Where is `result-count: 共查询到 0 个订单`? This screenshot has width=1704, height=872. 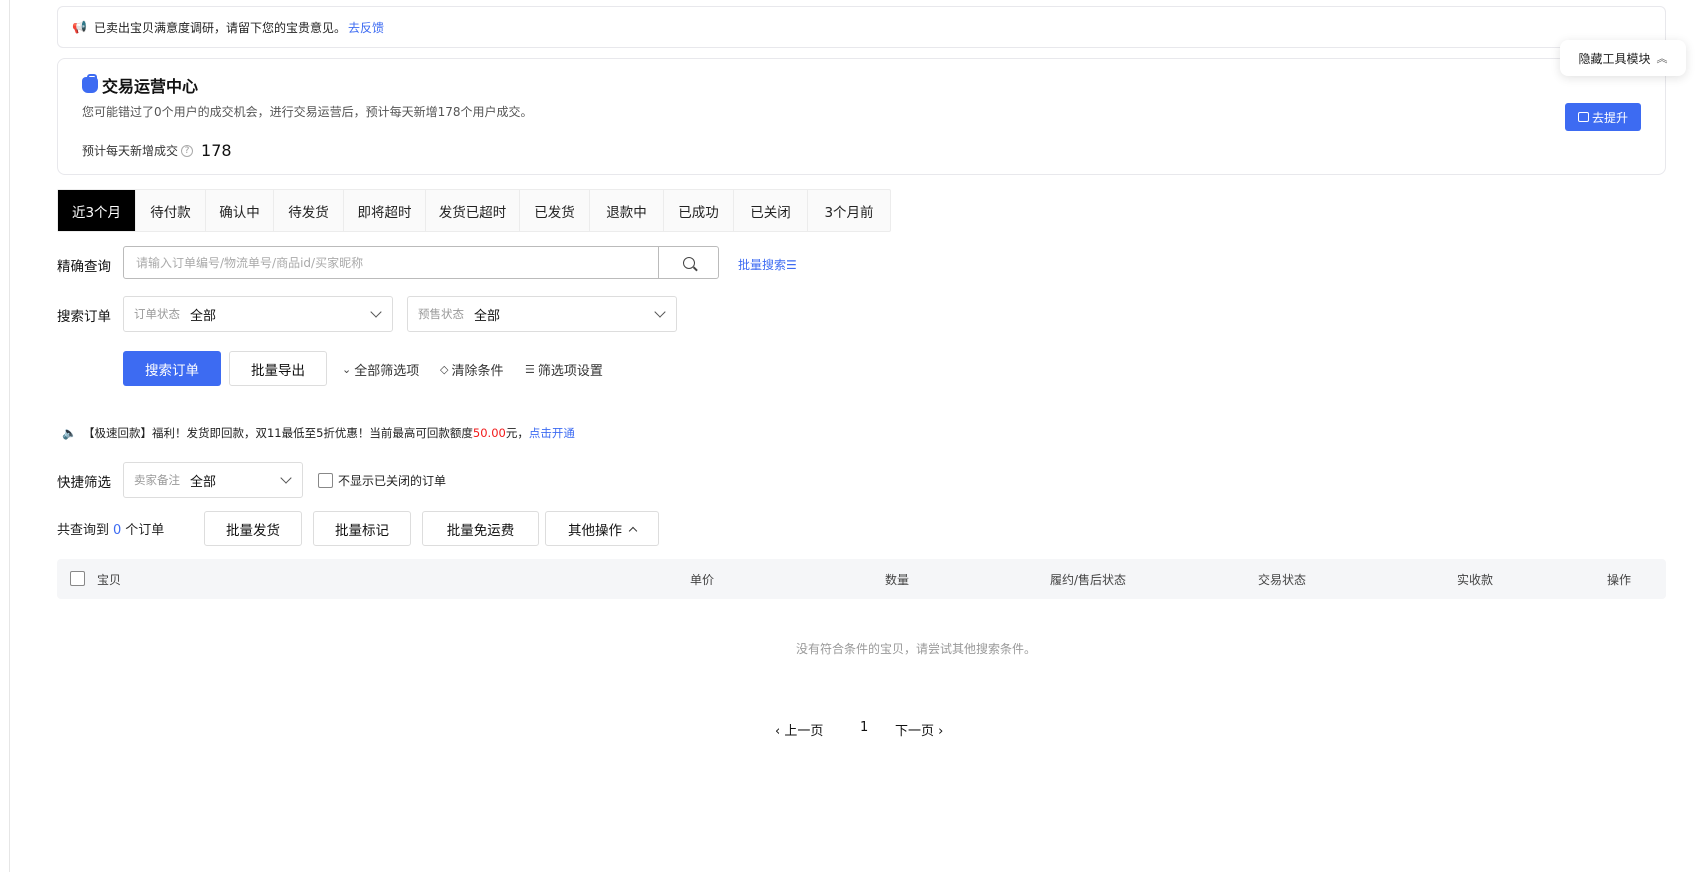
result-count: 共查询到 0 个订单 is located at coordinates (110, 528).